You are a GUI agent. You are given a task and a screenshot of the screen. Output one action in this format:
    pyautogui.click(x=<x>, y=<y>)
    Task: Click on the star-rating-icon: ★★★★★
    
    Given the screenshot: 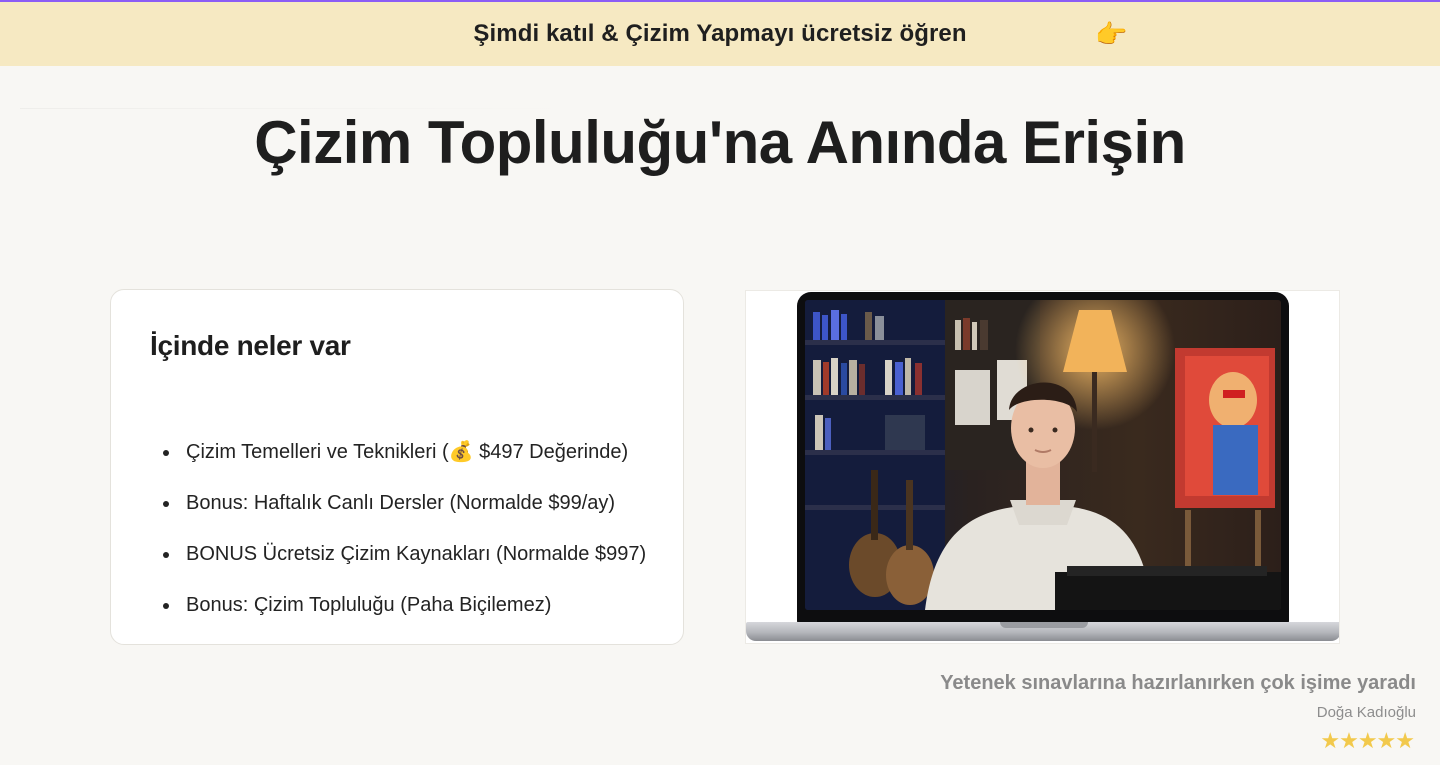 What is the action you would take?
    pyautogui.click(x=1367, y=740)
    